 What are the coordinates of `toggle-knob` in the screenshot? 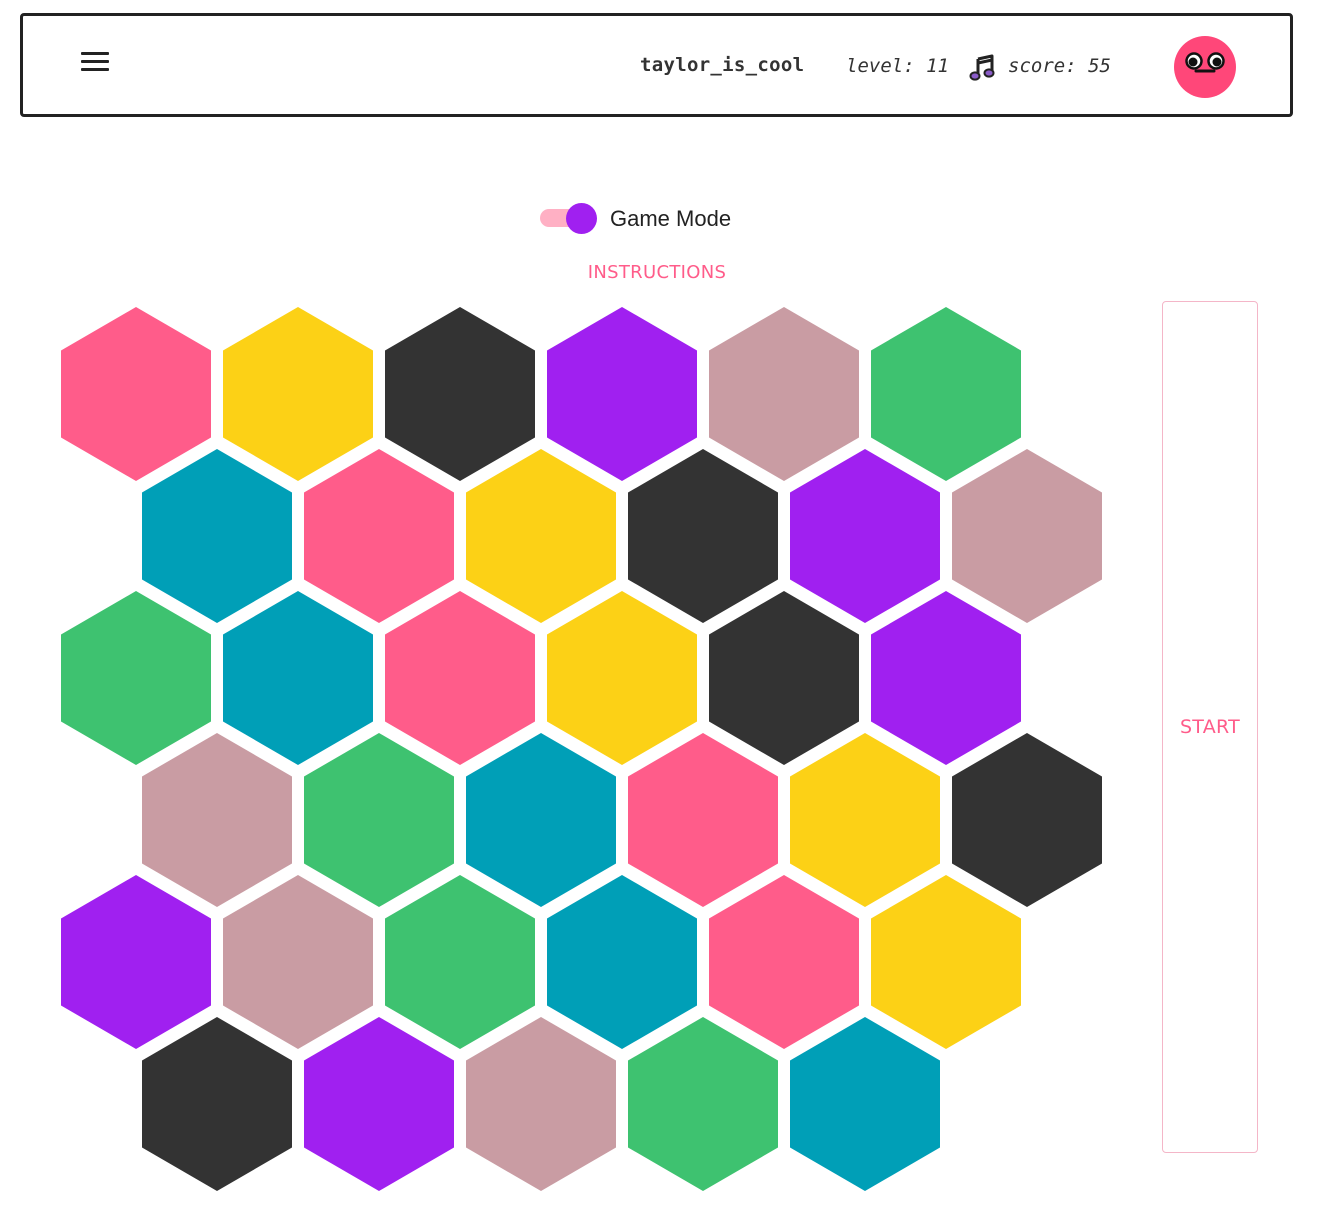 It's located at (581, 218).